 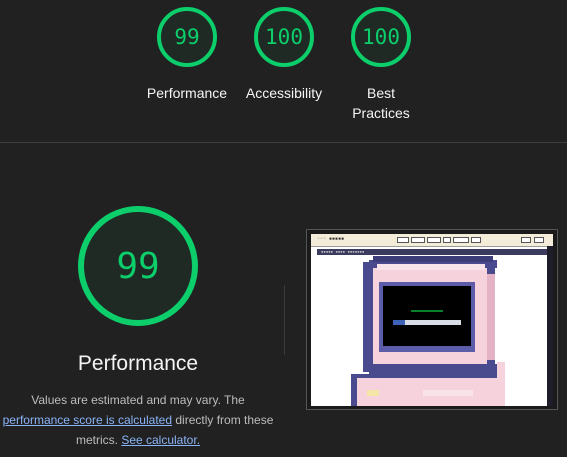 I want to click on gauge-accessibility: 100 Accessibility, so click(x=284, y=55).